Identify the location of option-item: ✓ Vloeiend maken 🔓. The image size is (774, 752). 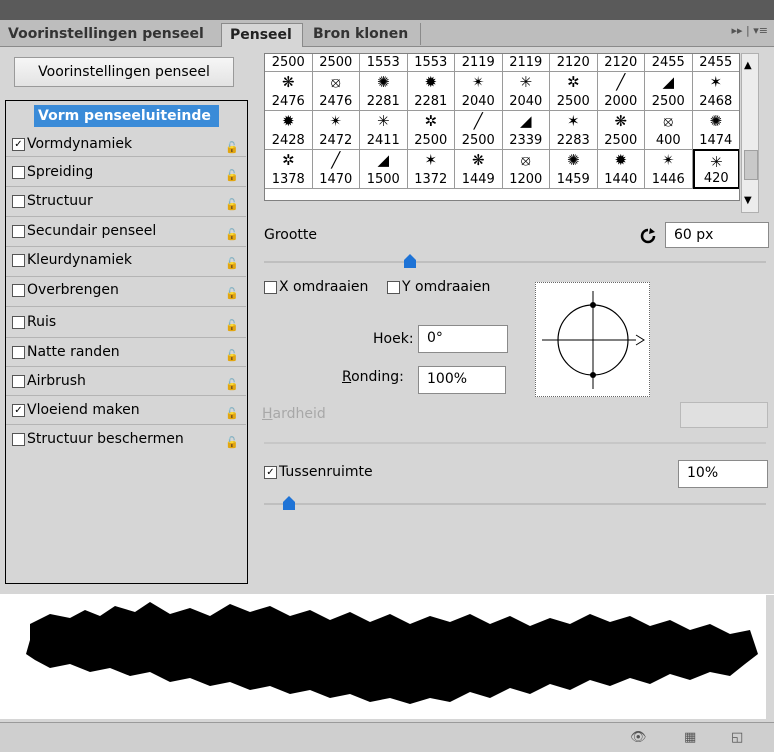
(128, 410).